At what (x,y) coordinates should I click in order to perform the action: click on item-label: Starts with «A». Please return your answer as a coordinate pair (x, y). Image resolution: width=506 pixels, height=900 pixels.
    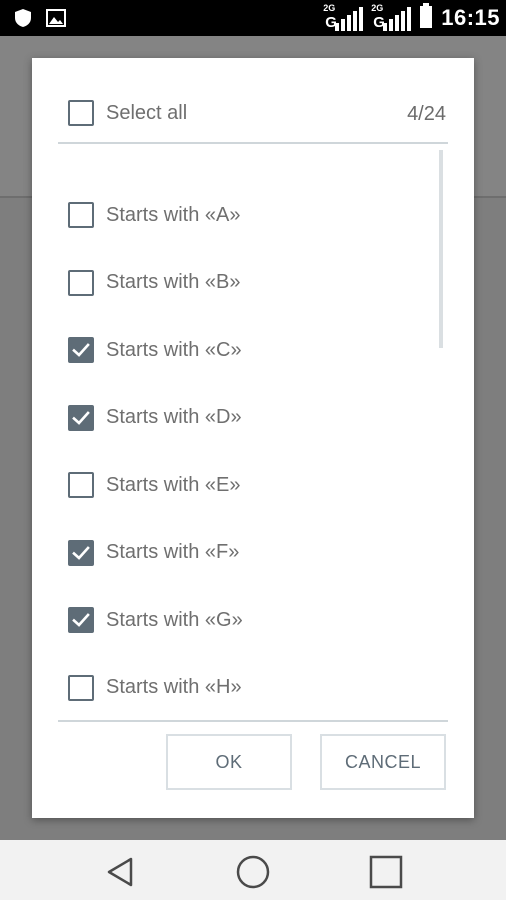
    Looking at the image, I should click on (173, 214).